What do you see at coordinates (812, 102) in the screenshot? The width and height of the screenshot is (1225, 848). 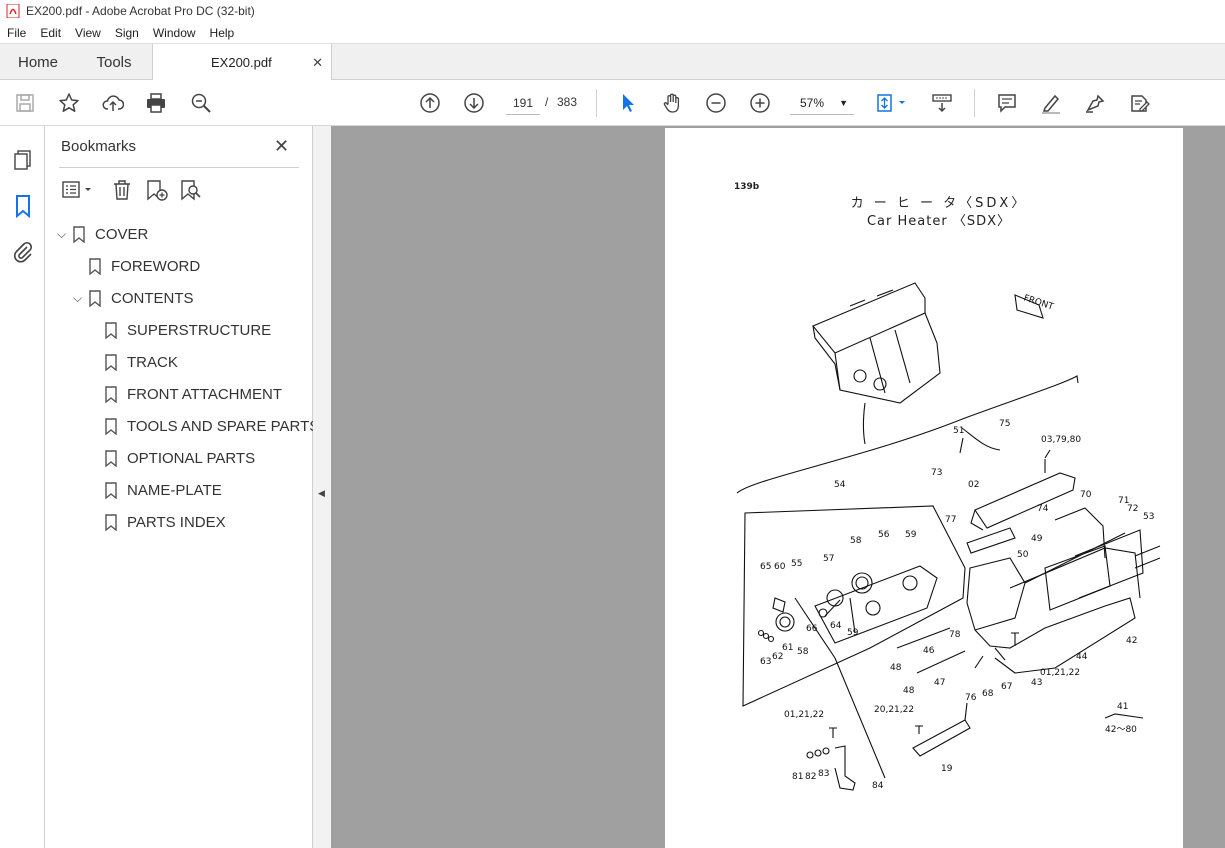 I see `zoom-value: 57%` at bounding box center [812, 102].